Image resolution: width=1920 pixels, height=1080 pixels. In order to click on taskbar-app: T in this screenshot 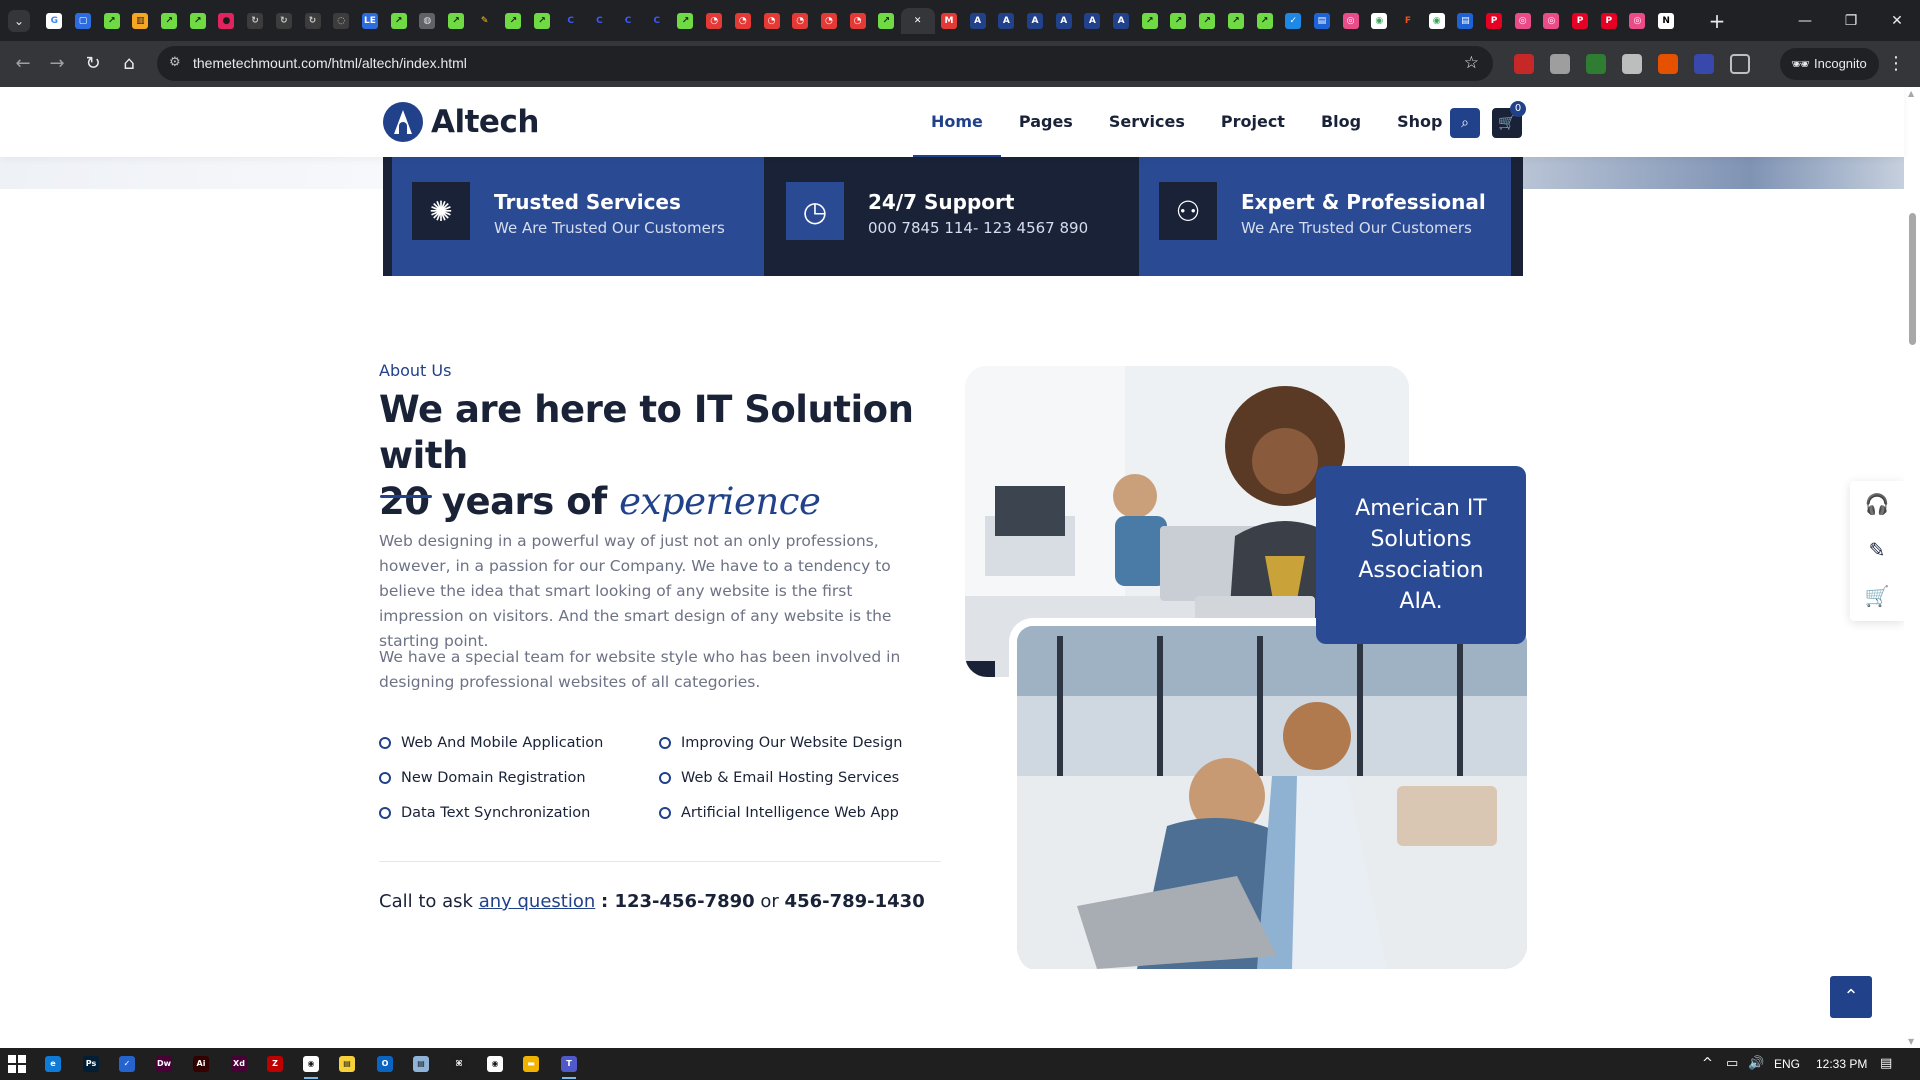, I will do `click(569, 1065)`.